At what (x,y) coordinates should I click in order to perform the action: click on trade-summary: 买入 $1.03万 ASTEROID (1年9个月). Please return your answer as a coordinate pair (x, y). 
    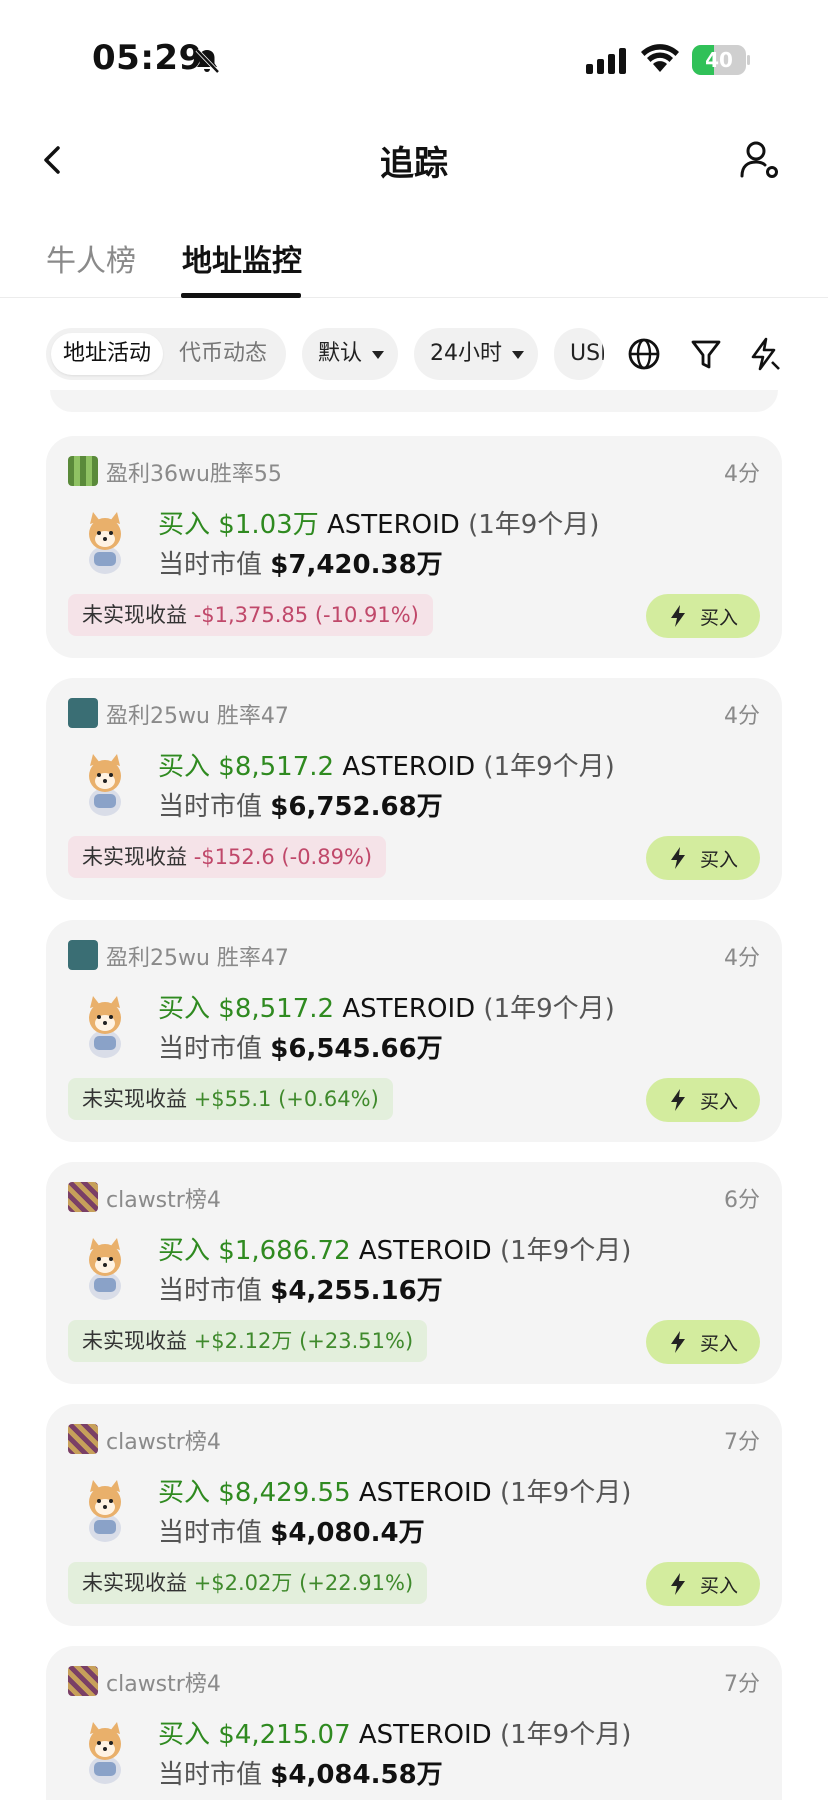
    Looking at the image, I should click on (378, 522).